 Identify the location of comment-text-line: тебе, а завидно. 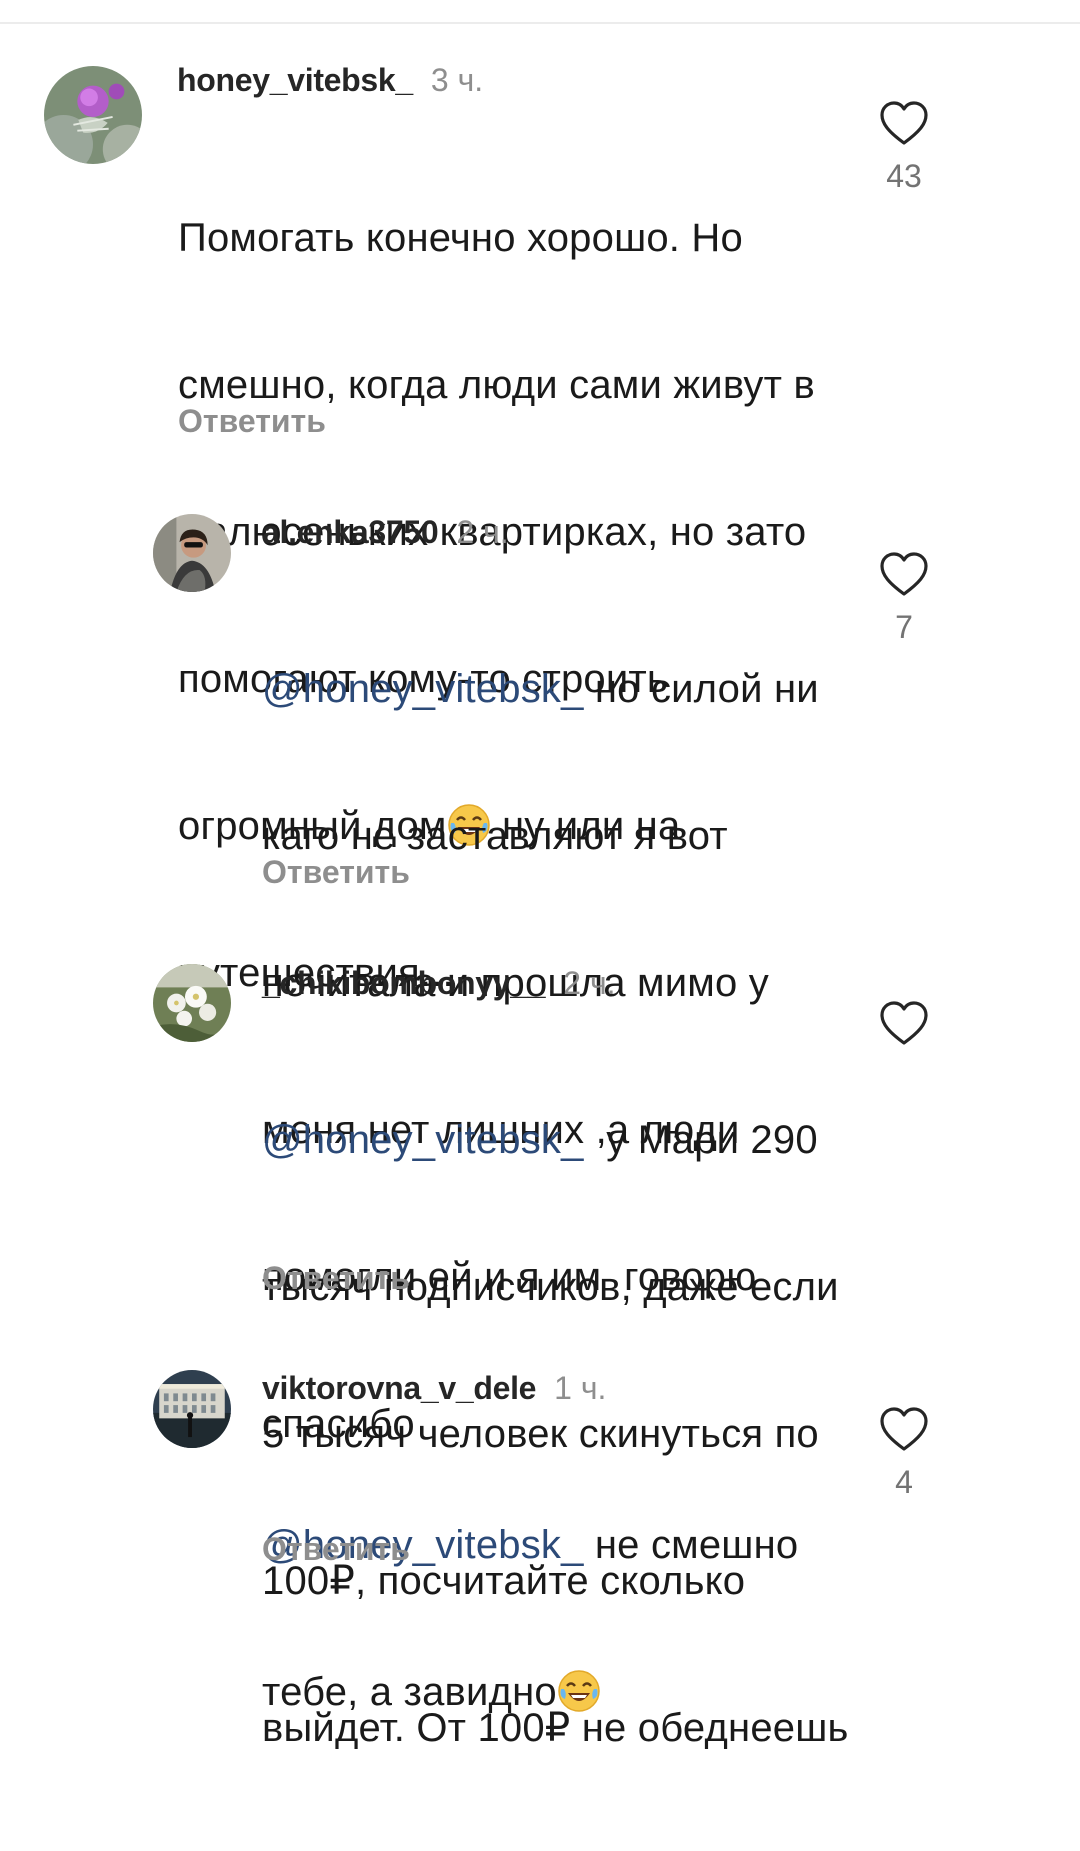
(557, 1692).